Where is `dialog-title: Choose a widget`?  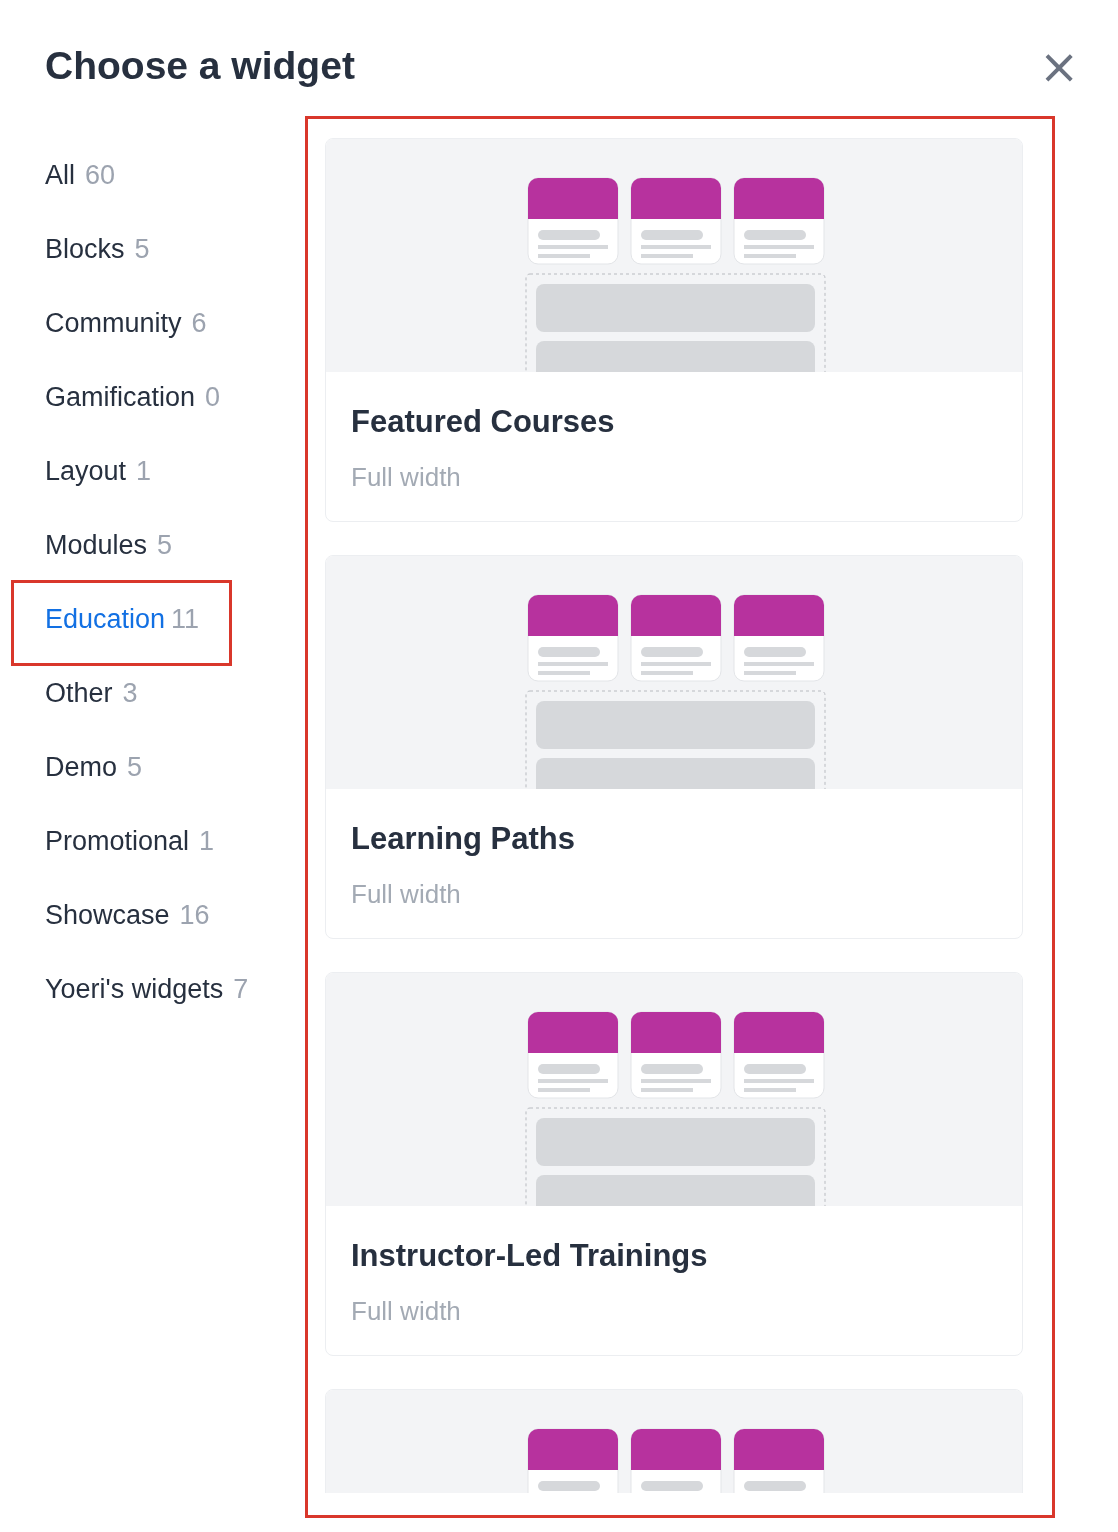
dialog-title: Choose a widget is located at coordinates (200, 66).